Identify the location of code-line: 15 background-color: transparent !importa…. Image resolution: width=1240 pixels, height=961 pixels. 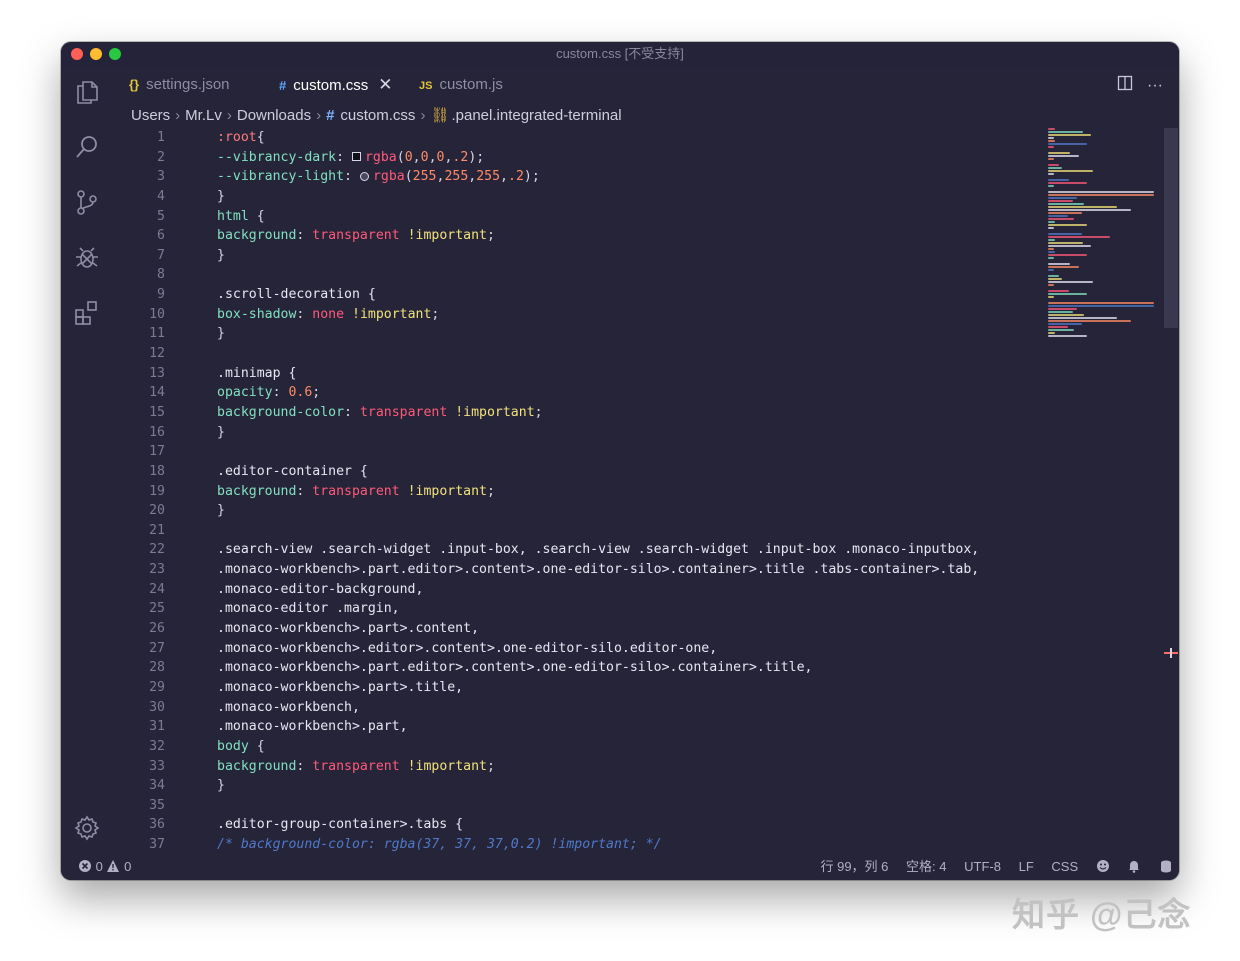
(643, 413).